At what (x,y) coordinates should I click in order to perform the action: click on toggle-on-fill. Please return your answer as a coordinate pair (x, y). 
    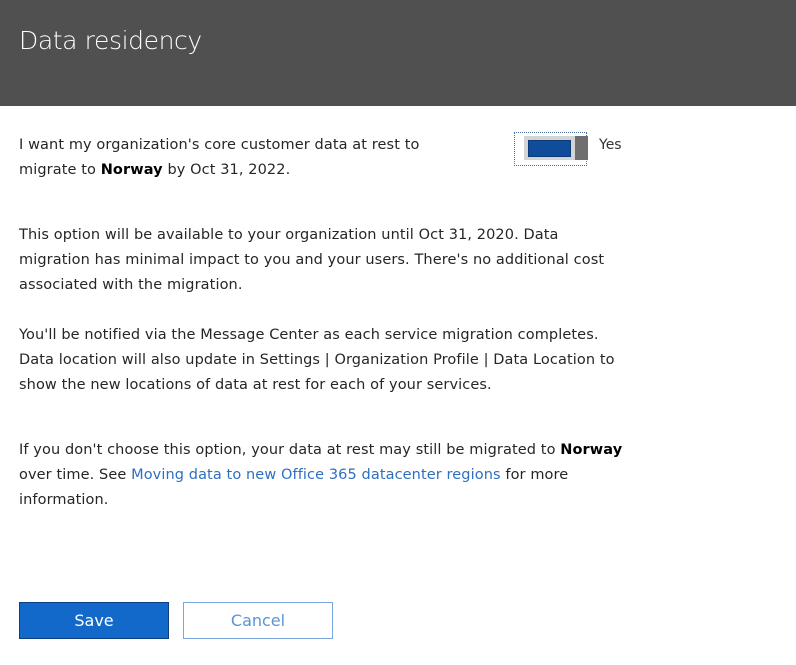
    Looking at the image, I should click on (549, 148).